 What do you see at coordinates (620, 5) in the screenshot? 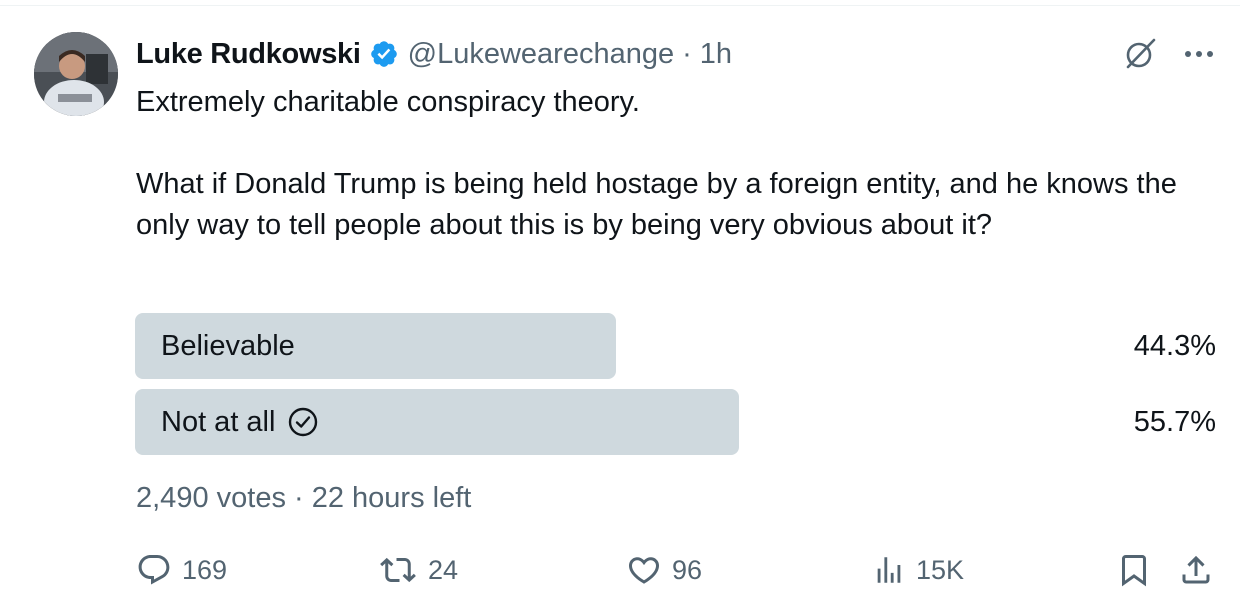
I see `top-divider` at bounding box center [620, 5].